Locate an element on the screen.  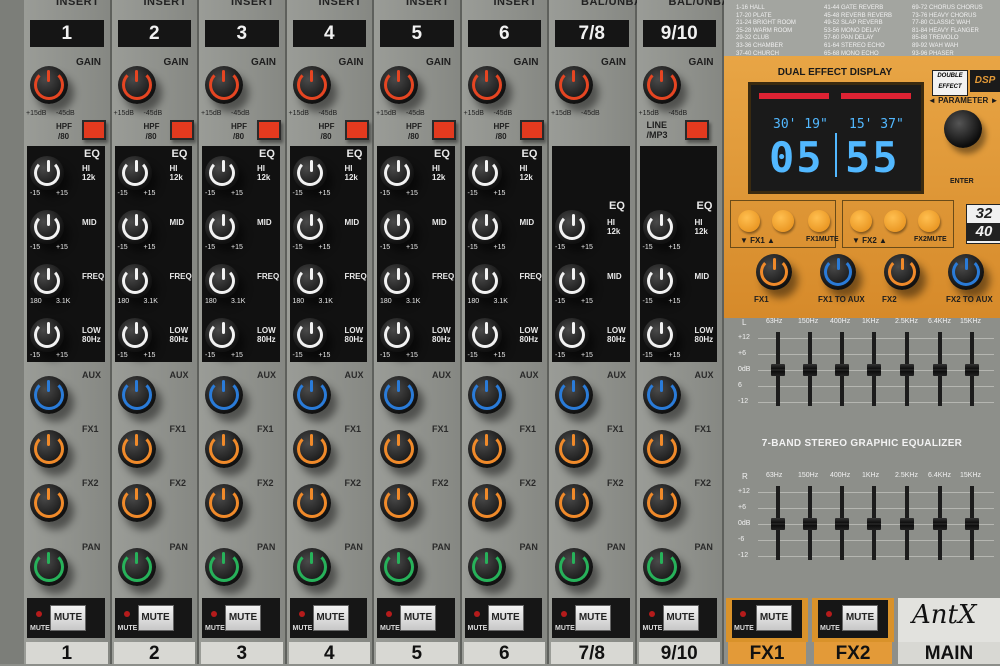
gain-knob-ch78 is located at coordinates (574, 85).